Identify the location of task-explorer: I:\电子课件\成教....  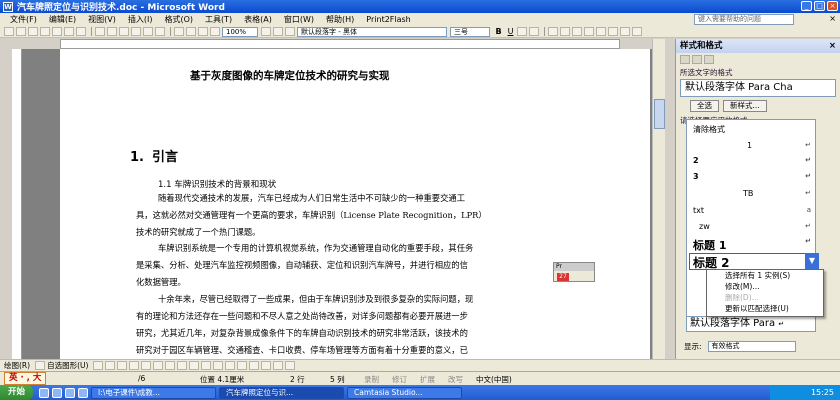
(154, 392).